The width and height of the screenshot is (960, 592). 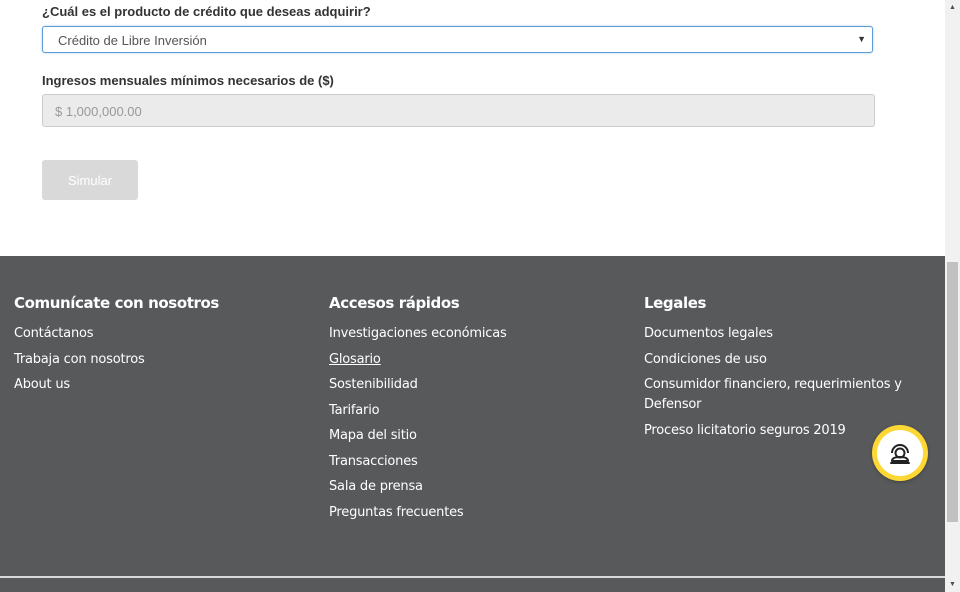 What do you see at coordinates (116, 303) in the screenshot?
I see `footer-contact-title: Comunícate con nosotros` at bounding box center [116, 303].